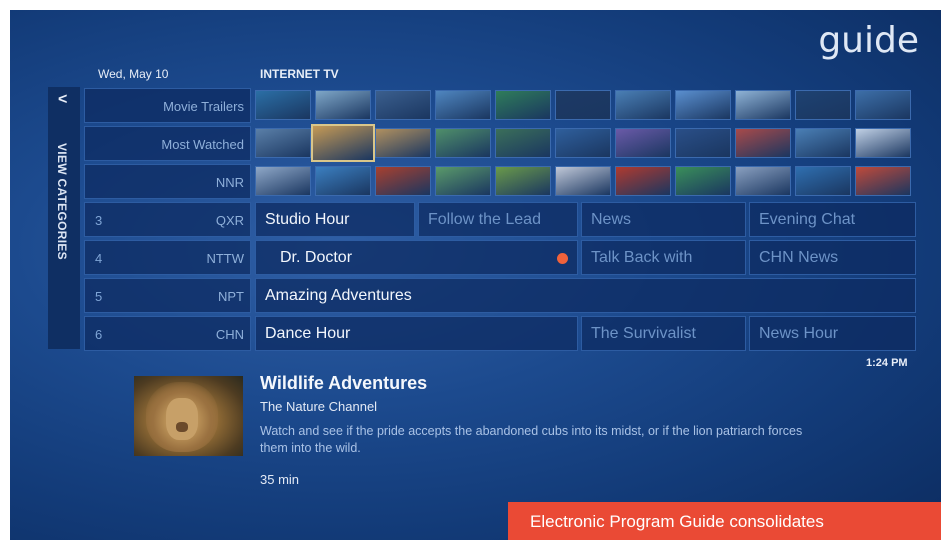  What do you see at coordinates (299, 74) in the screenshot?
I see `section-header: INTERNET TV` at bounding box center [299, 74].